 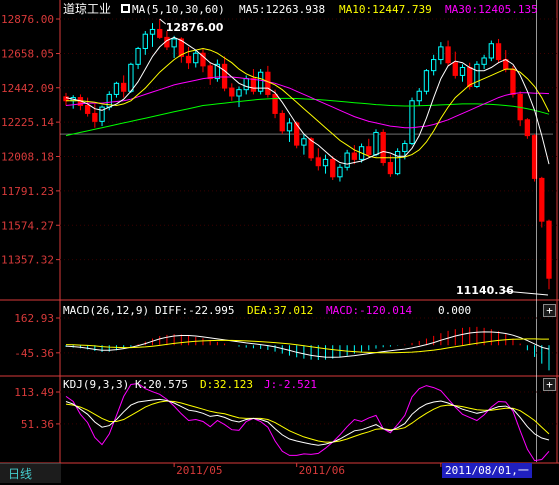 What do you see at coordinates (454, 310) in the screenshot?
I see `macd-zero-value: 0.000` at bounding box center [454, 310].